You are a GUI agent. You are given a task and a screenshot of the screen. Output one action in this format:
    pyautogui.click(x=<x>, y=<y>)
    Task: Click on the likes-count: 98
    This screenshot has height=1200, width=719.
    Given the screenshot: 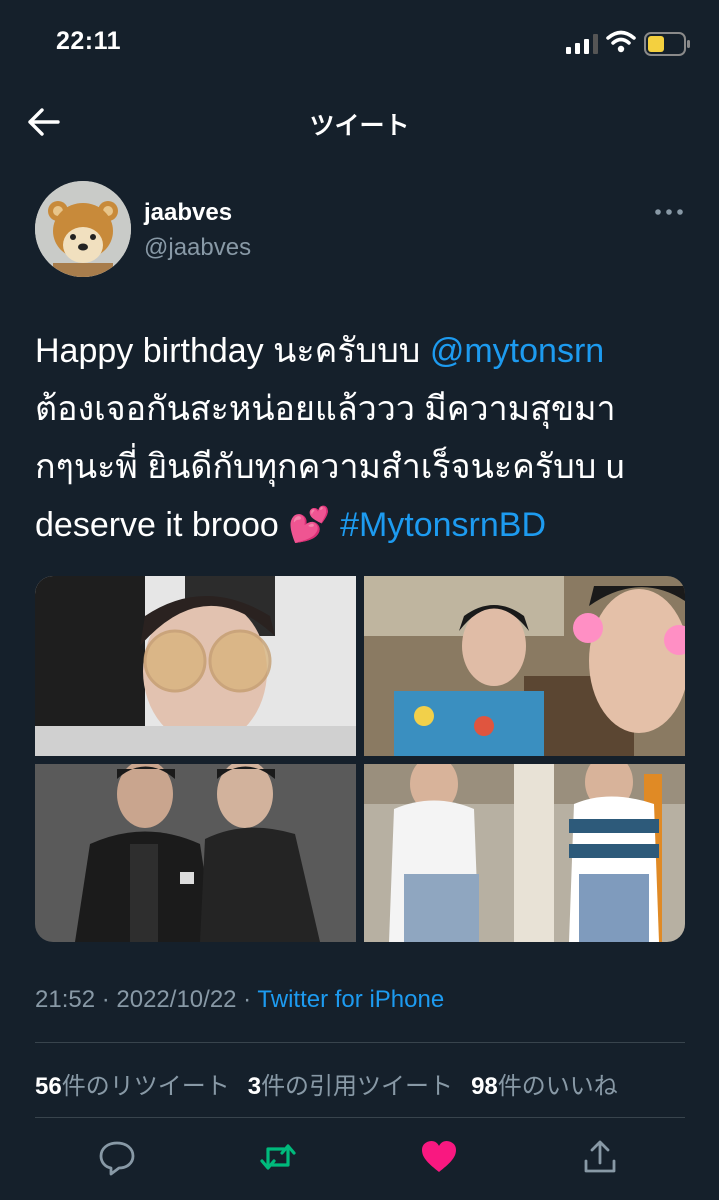 What is the action you would take?
    pyautogui.click(x=484, y=1086)
    